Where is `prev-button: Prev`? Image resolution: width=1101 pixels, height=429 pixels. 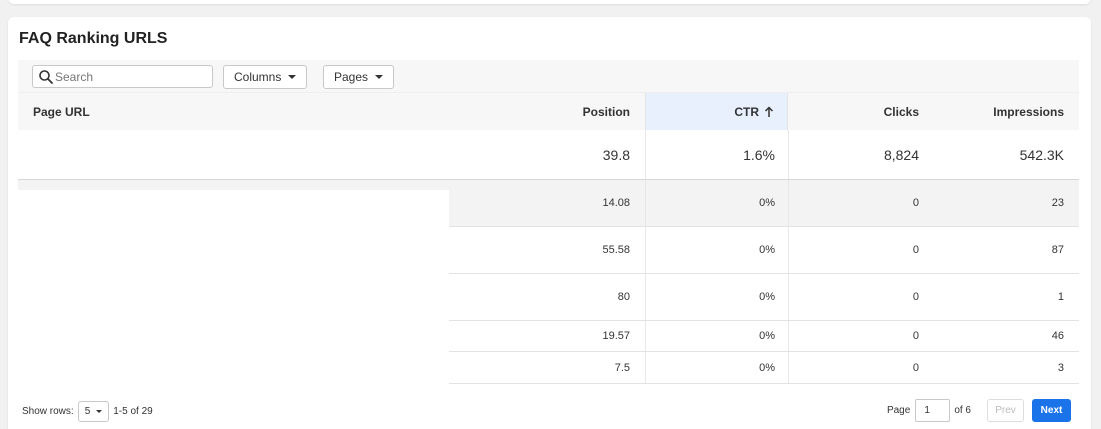
prev-button: Prev is located at coordinates (1005, 410).